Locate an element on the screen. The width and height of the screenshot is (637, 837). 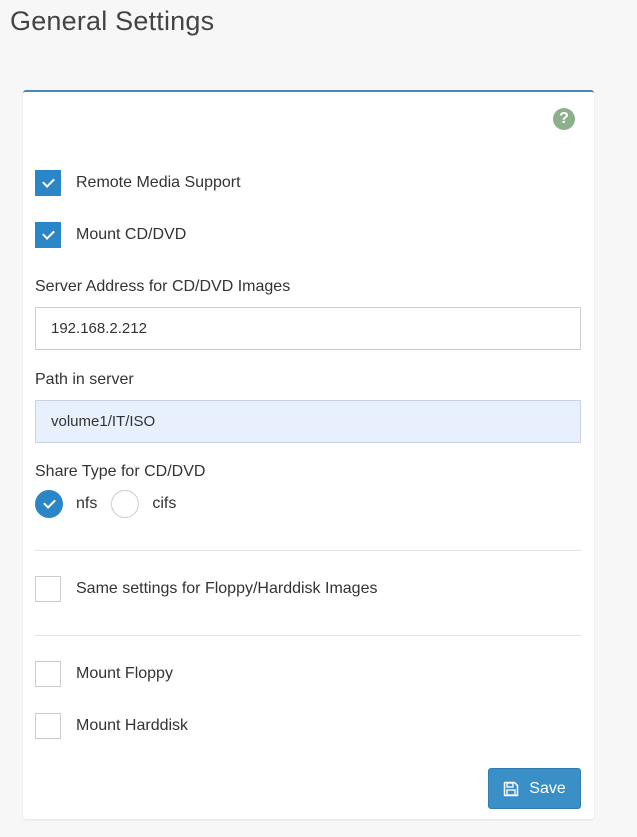
page-title: General Settings is located at coordinates (112, 21).